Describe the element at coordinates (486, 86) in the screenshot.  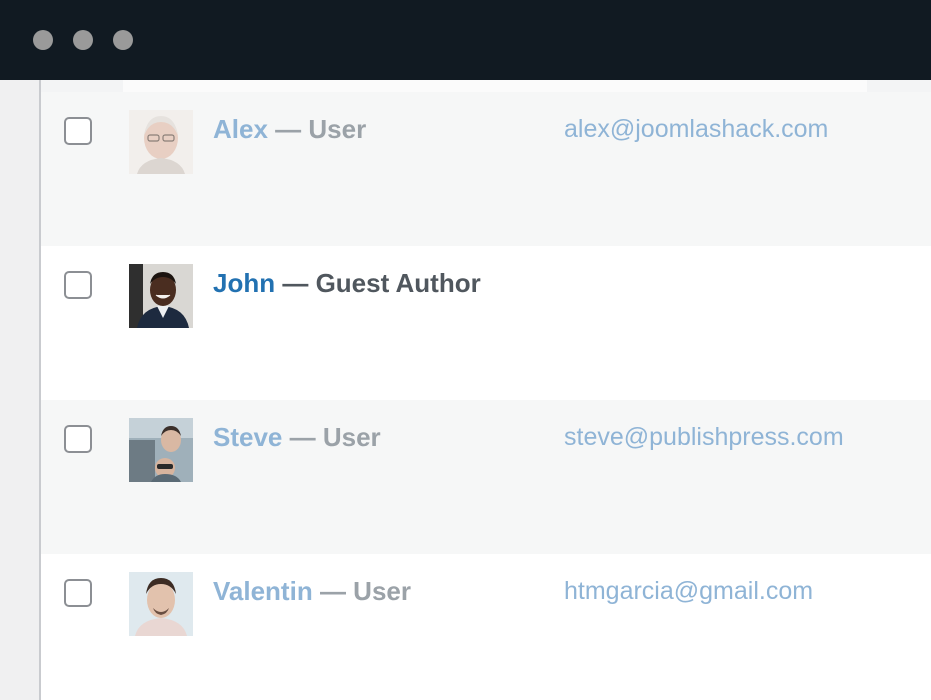
I see `table-header` at that location.